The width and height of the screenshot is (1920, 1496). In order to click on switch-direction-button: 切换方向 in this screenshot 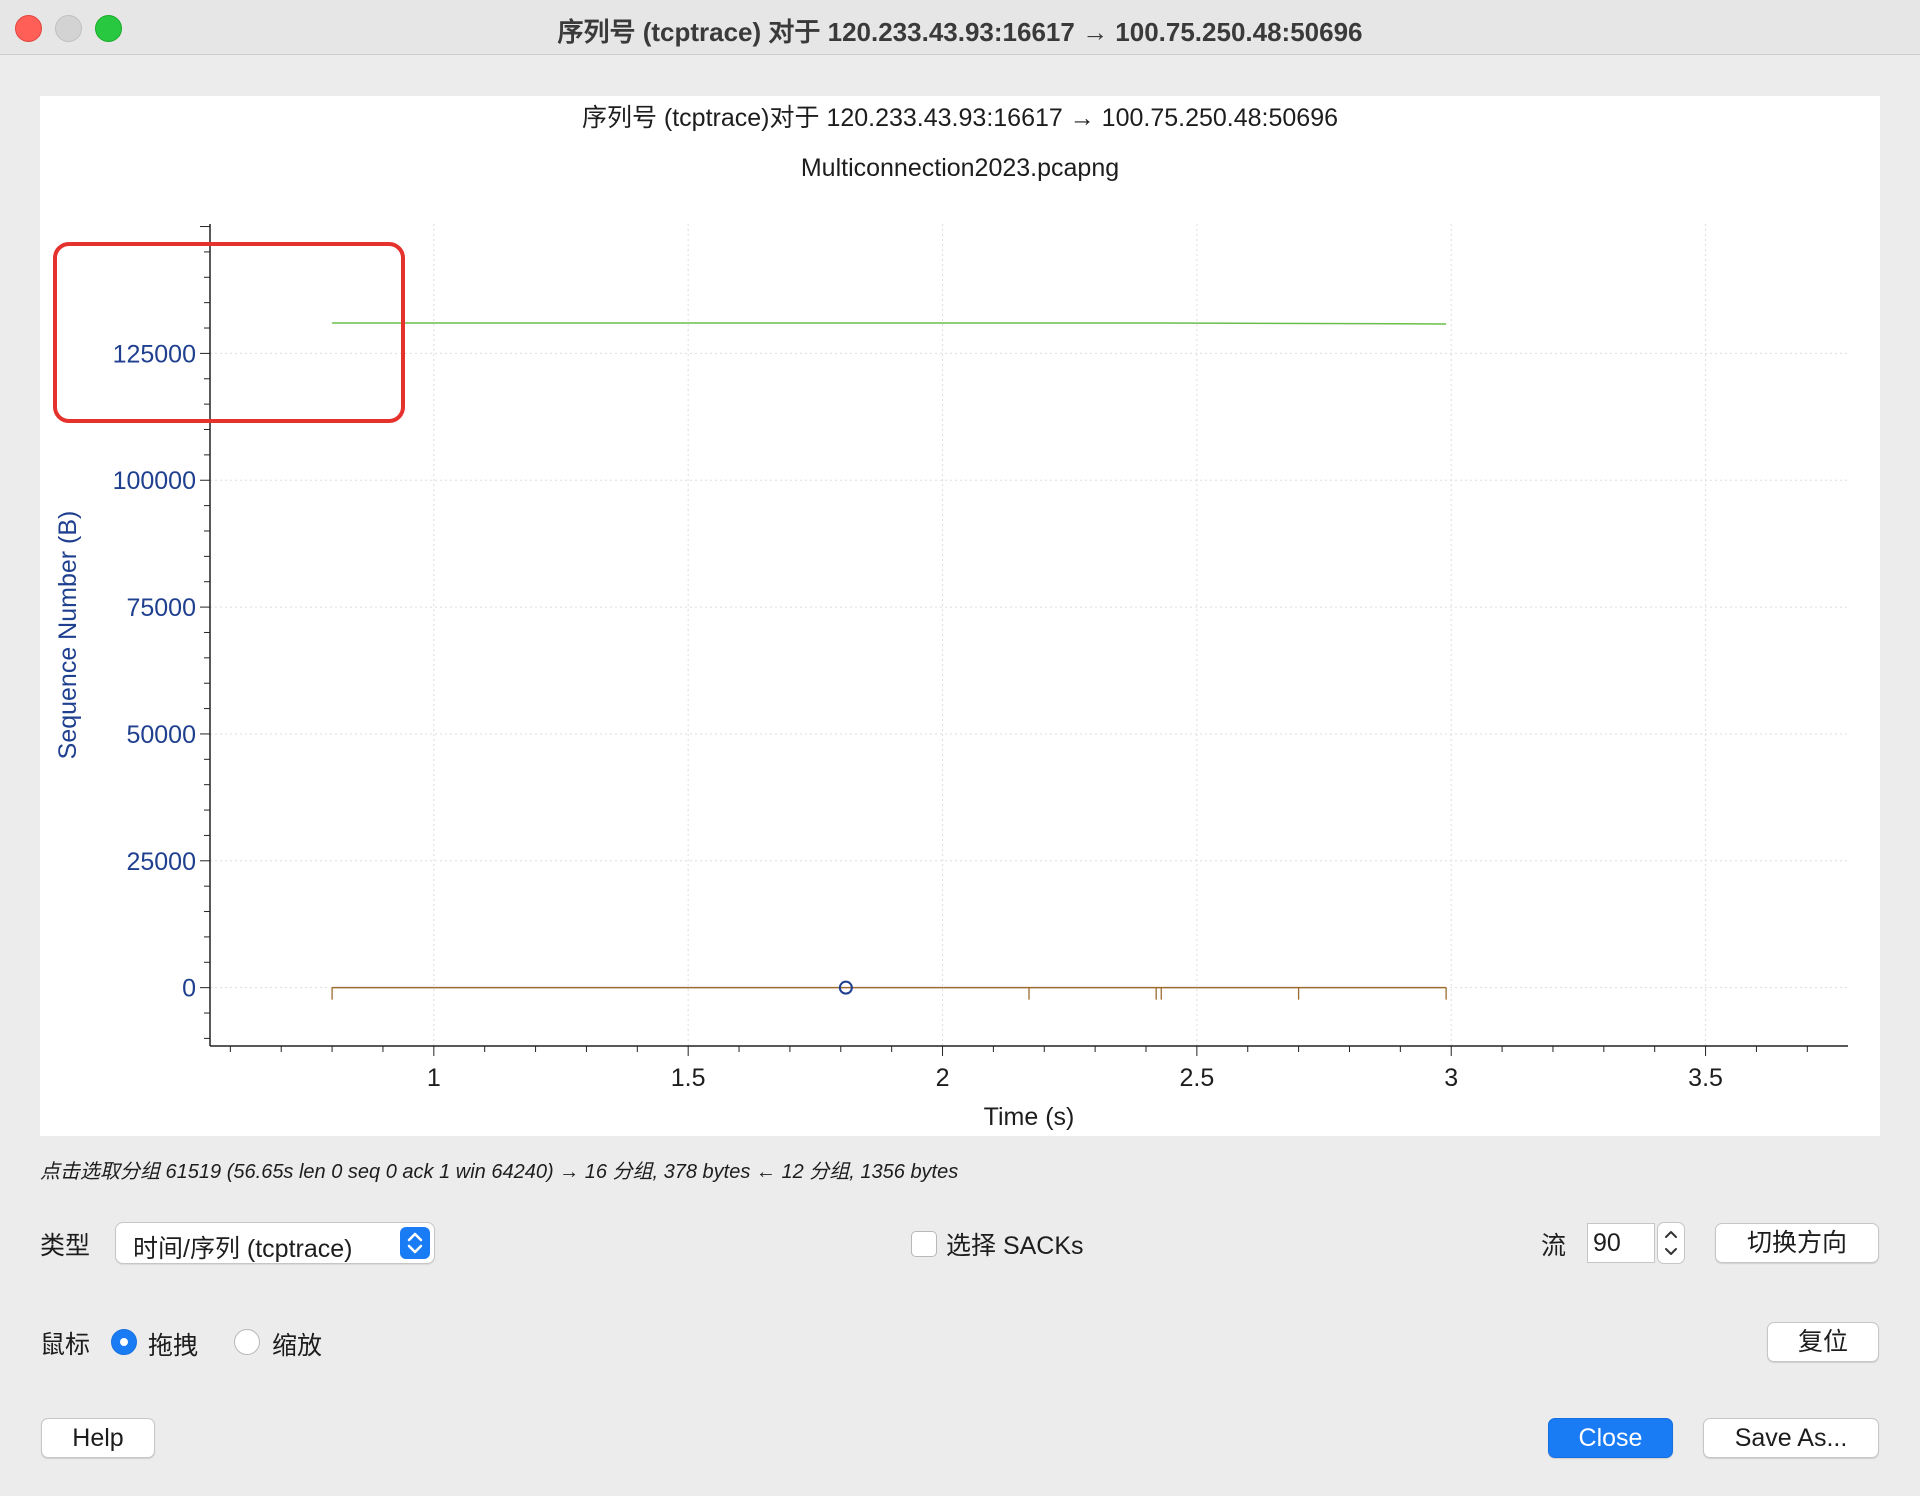, I will do `click(1797, 1243)`.